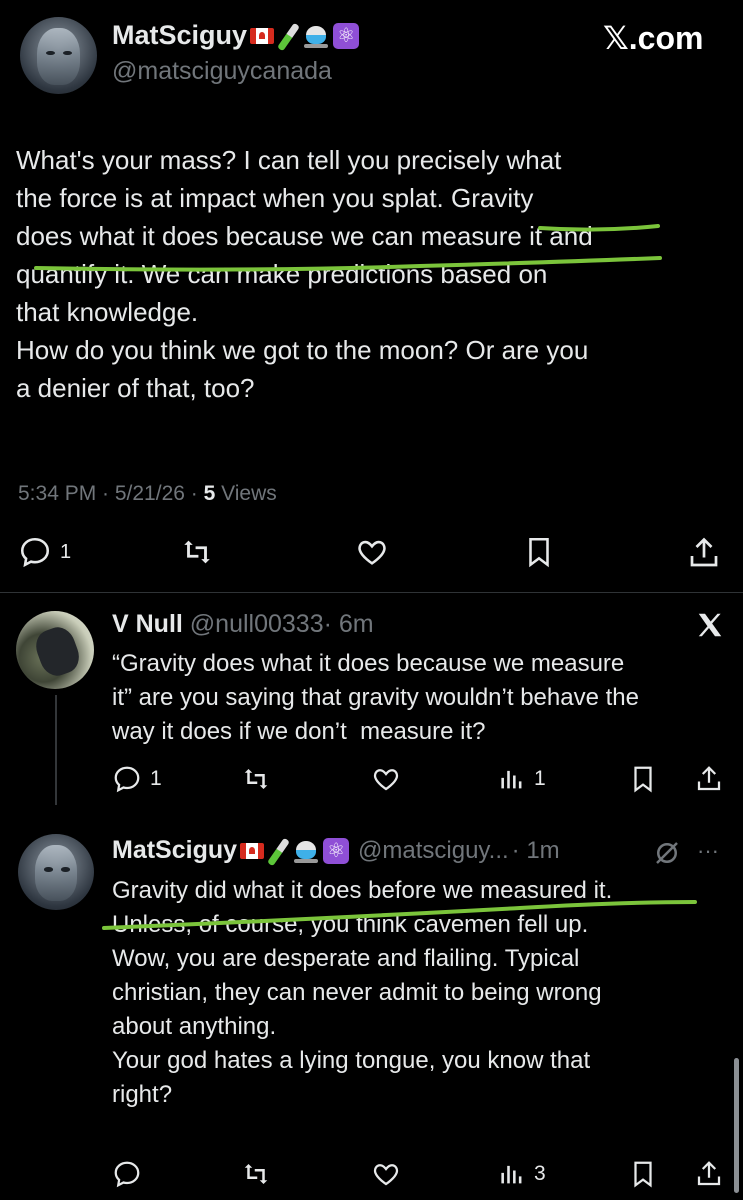 The image size is (743, 1200). What do you see at coordinates (536, 851) in the screenshot?
I see `reply2-age: · 1m` at bounding box center [536, 851].